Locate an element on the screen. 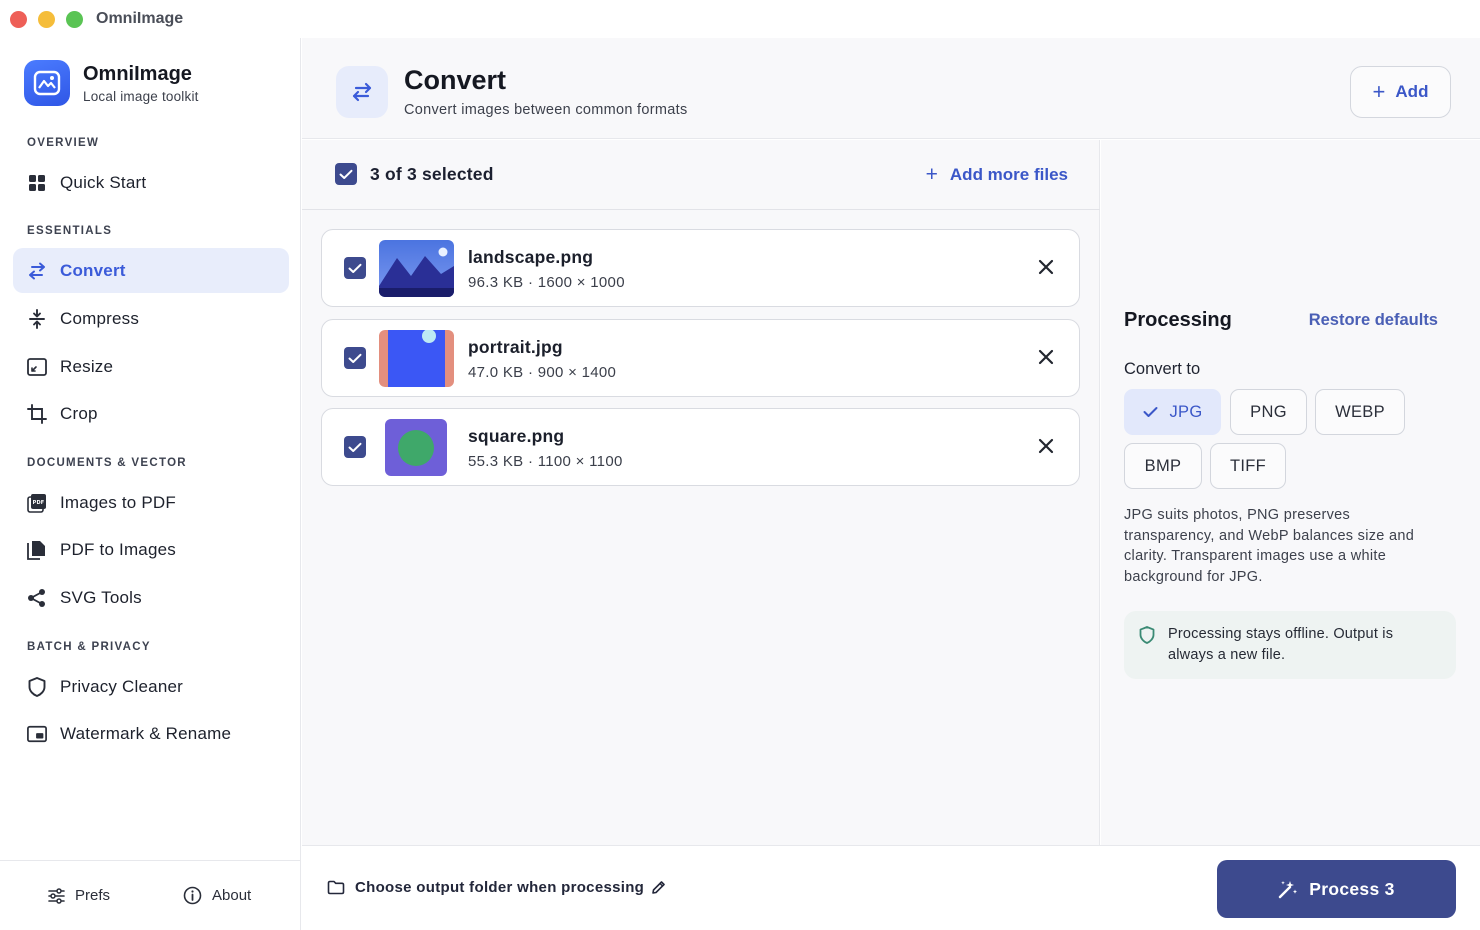 Image resolution: width=1480 pixels, height=930 pixels. pdf-icon: PDF is located at coordinates (37, 503).